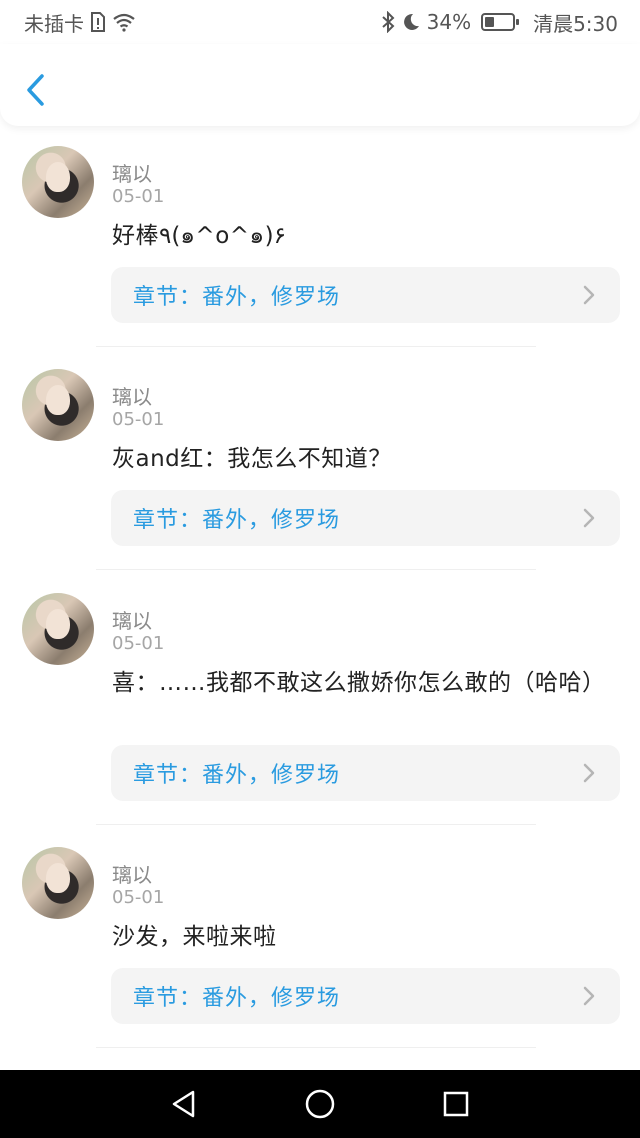 This screenshot has height=1138, width=640. Describe the element at coordinates (359, 683) in the screenshot. I see `comment-text: 喜：……我都不敢这么撒娇你怎么敢的（哈哈）` at that location.